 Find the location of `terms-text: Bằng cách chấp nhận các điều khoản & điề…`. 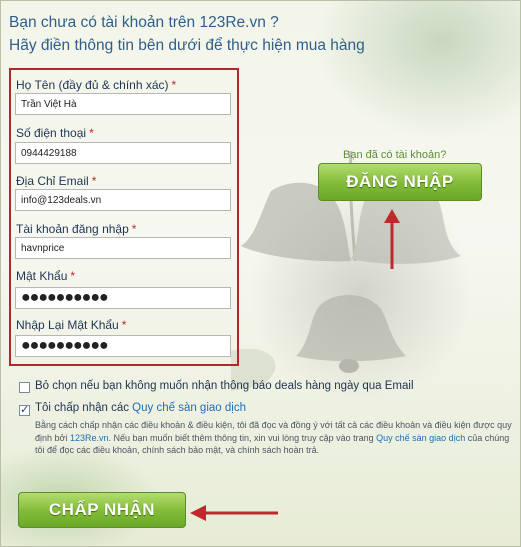

terms-text: Bằng cách chấp nhận các điều khoản & điề… is located at coordinates (273, 437).